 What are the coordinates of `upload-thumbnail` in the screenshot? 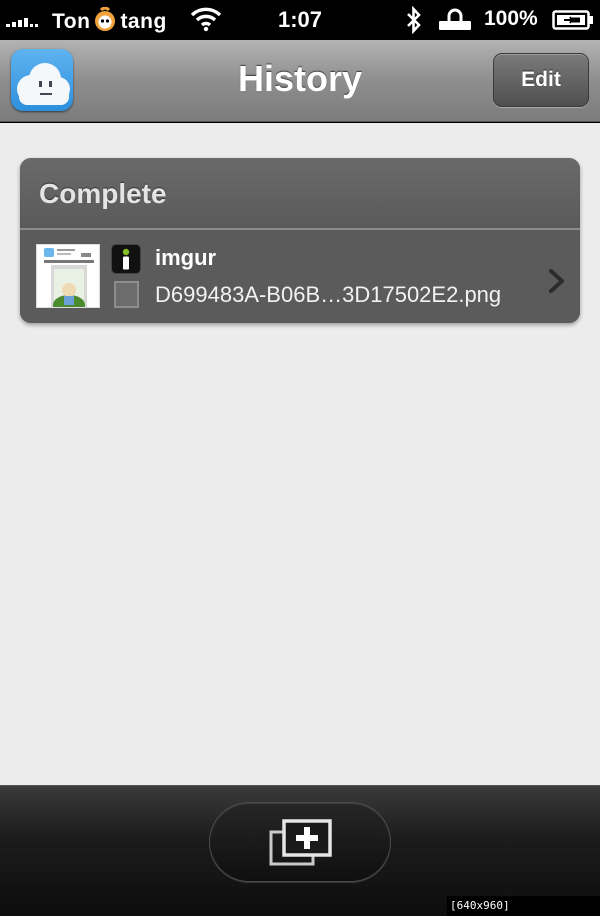 It's located at (68, 276).